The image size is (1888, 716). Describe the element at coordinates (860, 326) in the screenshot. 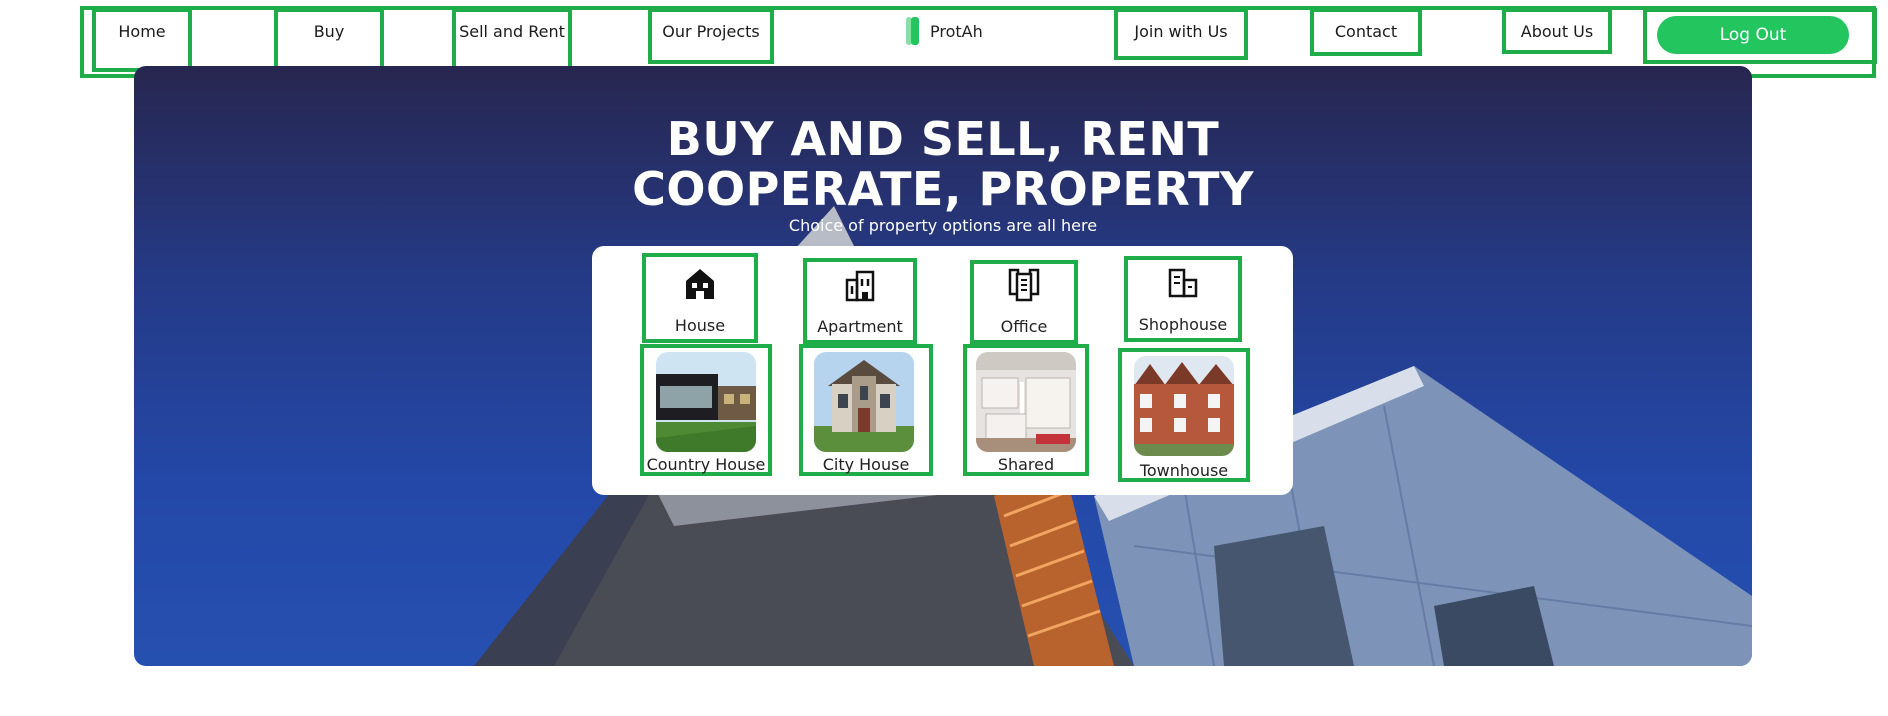

I see `category-apartment-label: Apartment` at that location.